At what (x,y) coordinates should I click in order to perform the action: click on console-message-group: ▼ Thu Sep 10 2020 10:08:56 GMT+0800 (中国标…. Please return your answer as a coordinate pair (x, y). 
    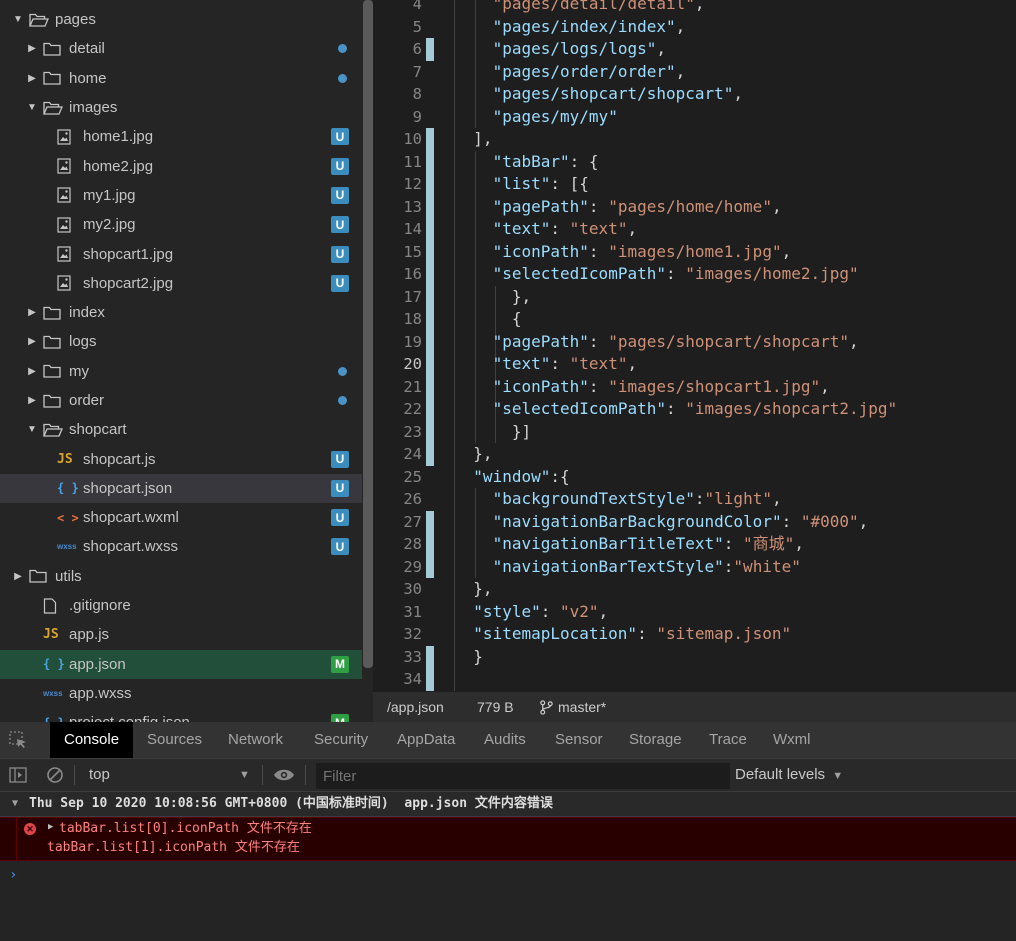
    Looking at the image, I should click on (508, 804).